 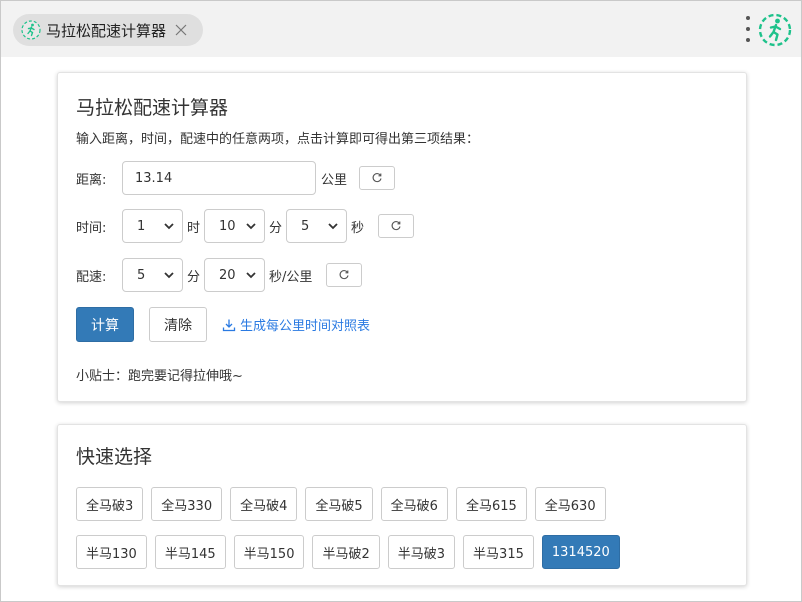 I want to click on hours-value: 1, so click(x=141, y=226).